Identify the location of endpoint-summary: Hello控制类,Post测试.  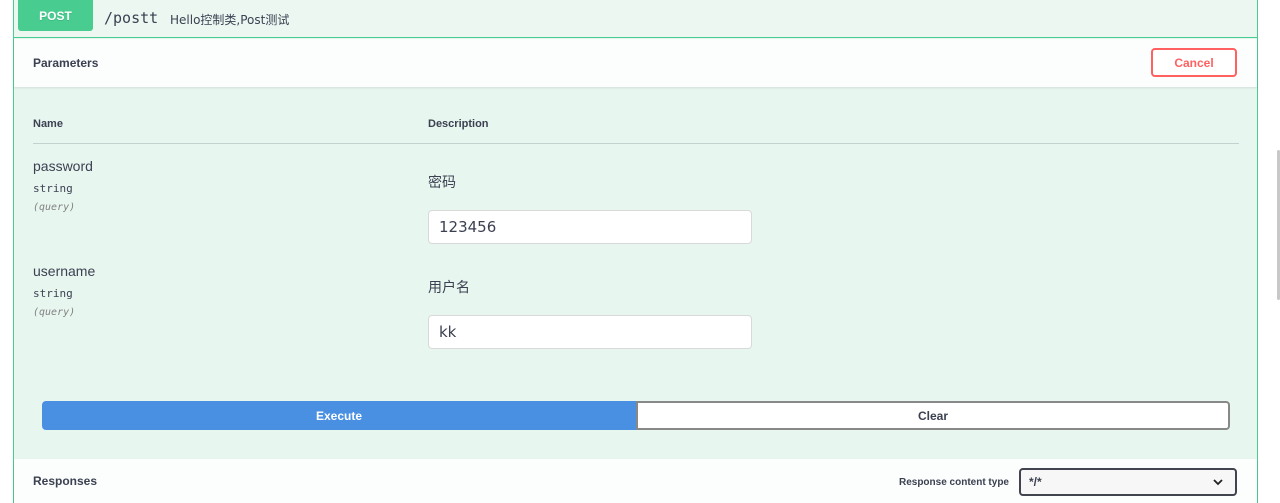
(230, 20).